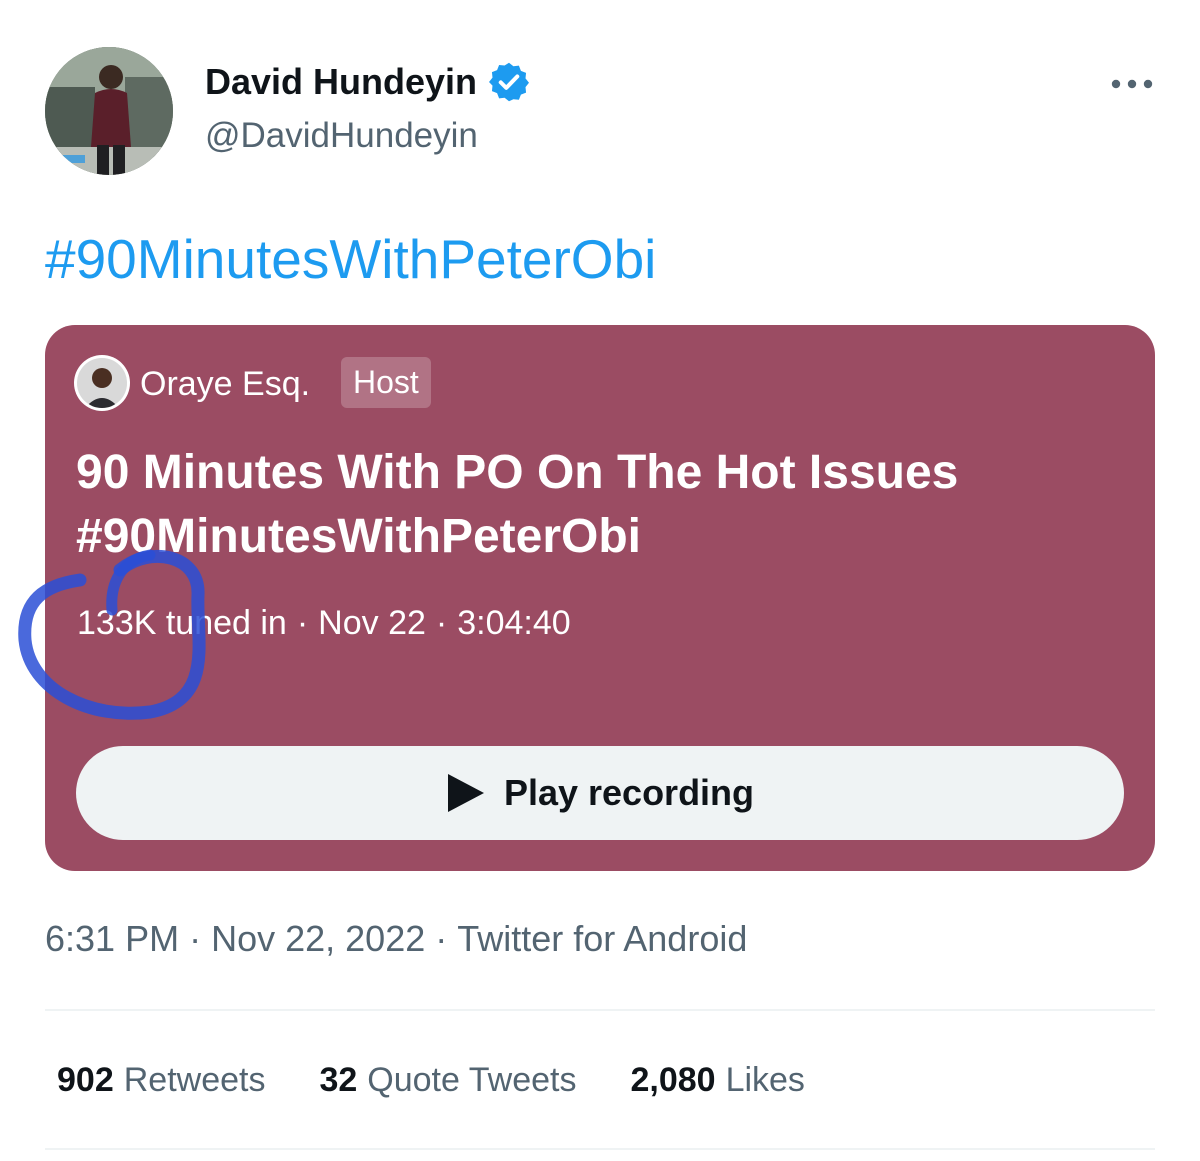  What do you see at coordinates (318, 938) in the screenshot?
I see `tweet-date: Nov 22, 2022` at bounding box center [318, 938].